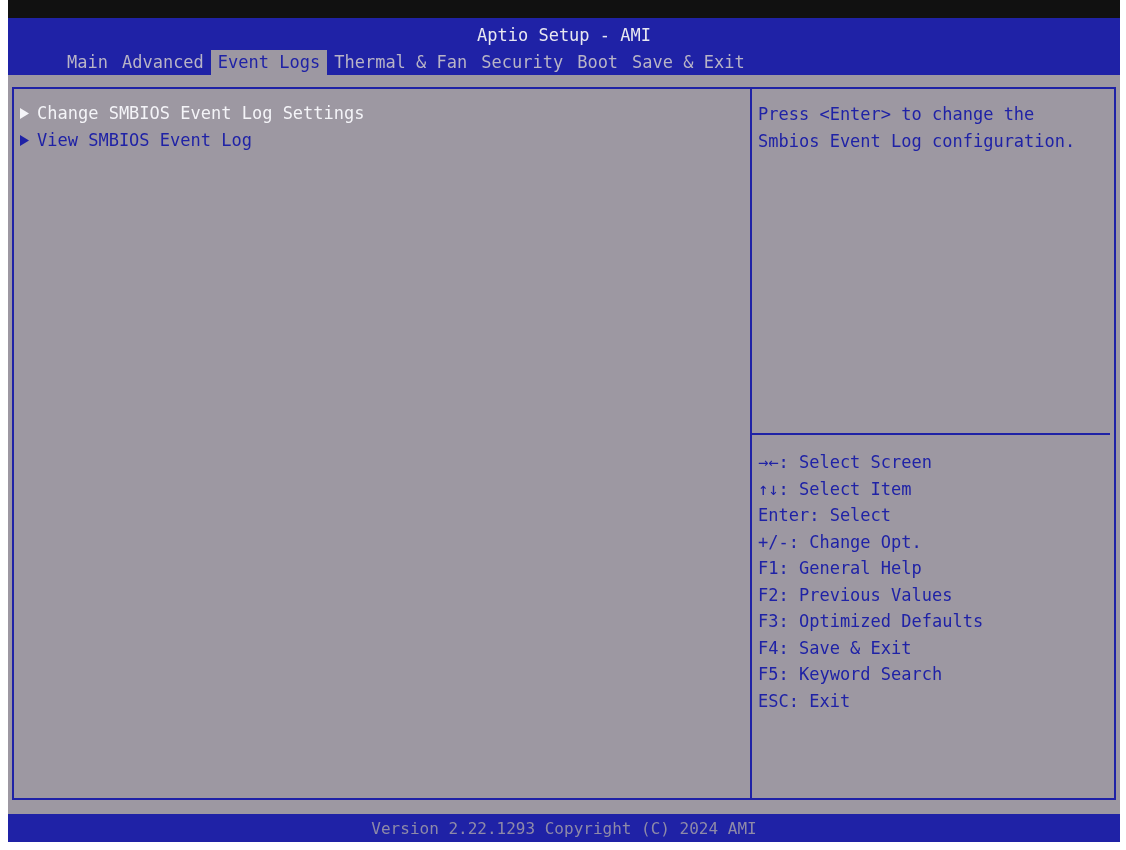 The width and height of the screenshot is (1126, 850). I want to click on key-hint: →←: Select Screen, so click(845, 462).